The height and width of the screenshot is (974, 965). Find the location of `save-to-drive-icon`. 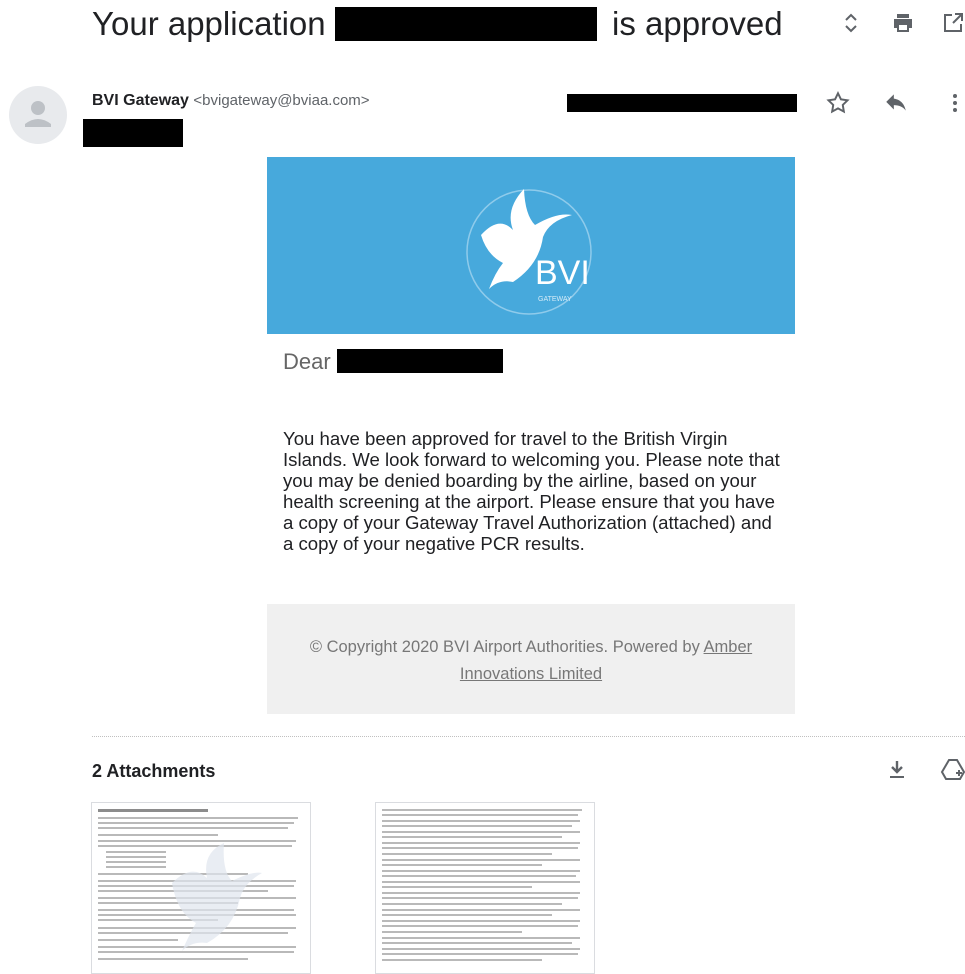

save-to-drive-icon is located at coordinates (951, 769).